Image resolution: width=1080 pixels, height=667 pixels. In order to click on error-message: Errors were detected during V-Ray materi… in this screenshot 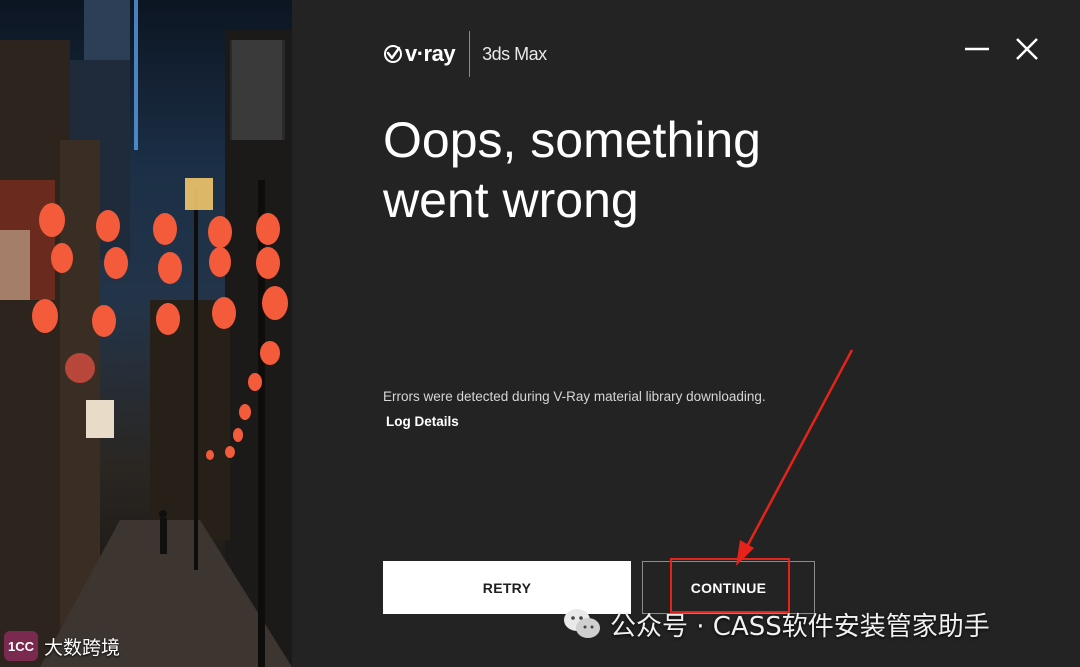, I will do `click(574, 396)`.